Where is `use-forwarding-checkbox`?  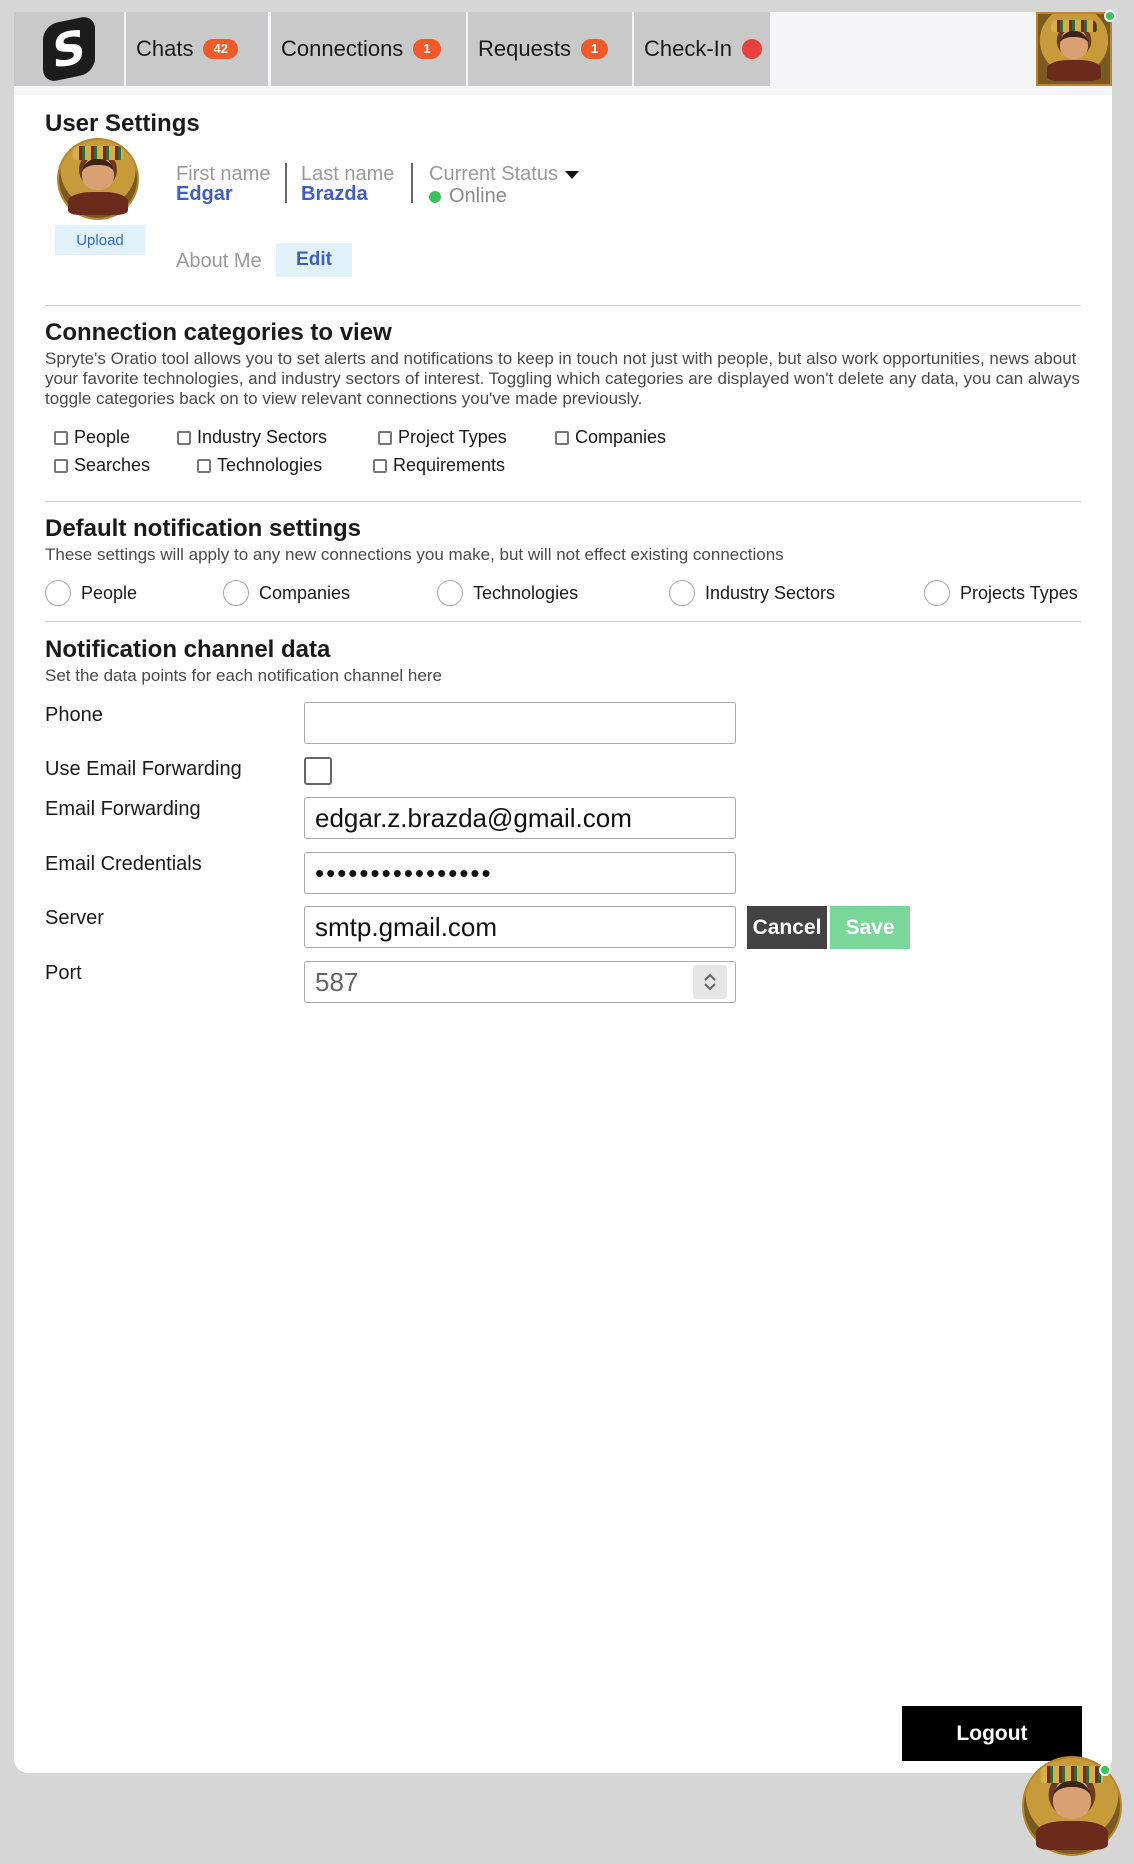 use-forwarding-checkbox is located at coordinates (318, 771).